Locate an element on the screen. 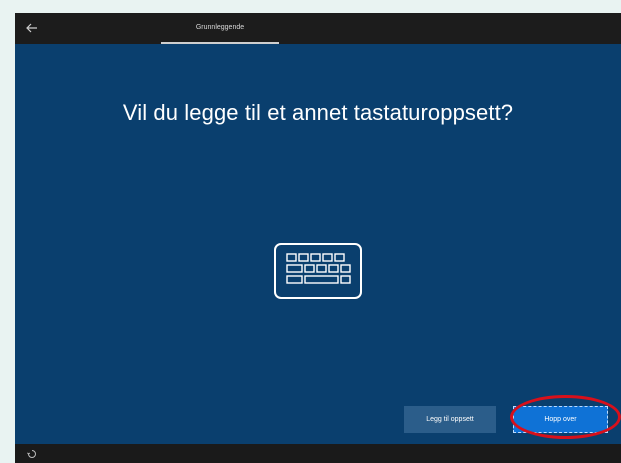 This screenshot has height=463, width=621. top-bar: Grunnleggende is located at coordinates (318, 28).